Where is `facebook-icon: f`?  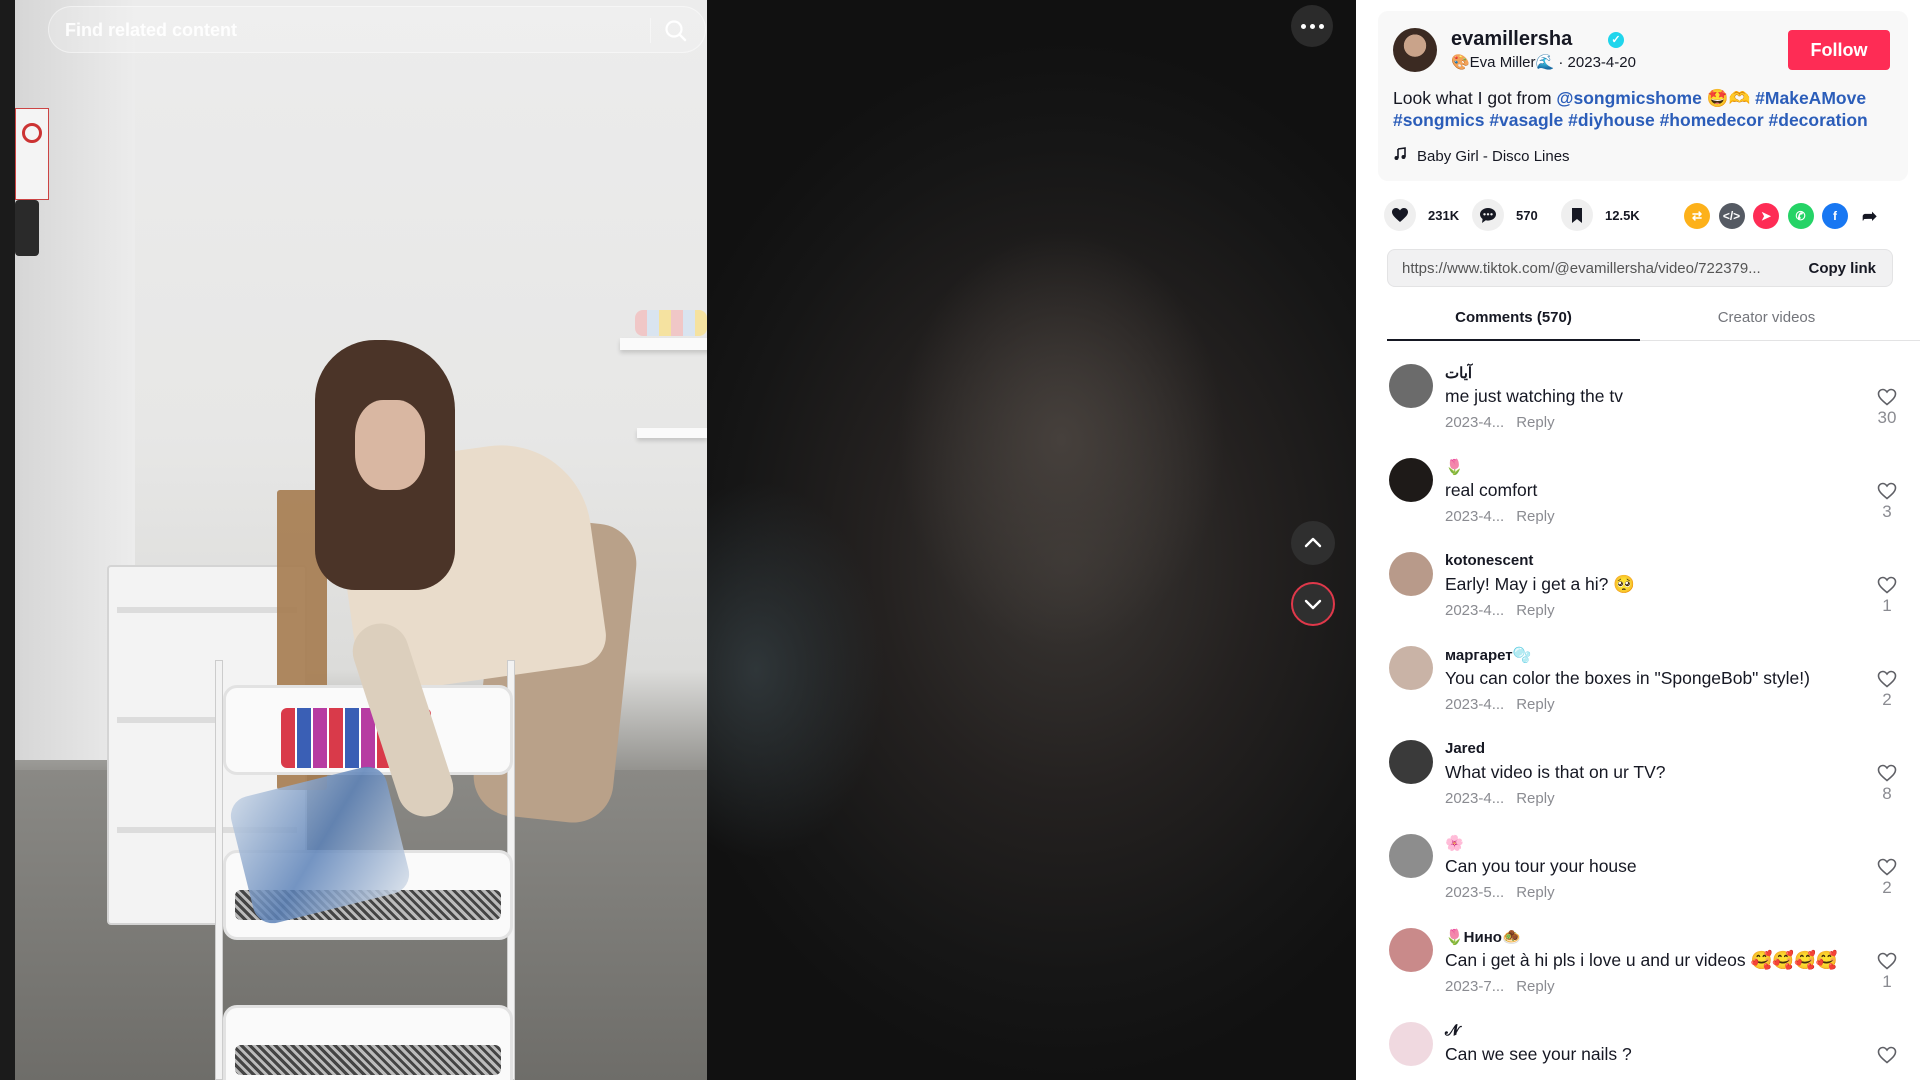 facebook-icon: f is located at coordinates (1835, 216).